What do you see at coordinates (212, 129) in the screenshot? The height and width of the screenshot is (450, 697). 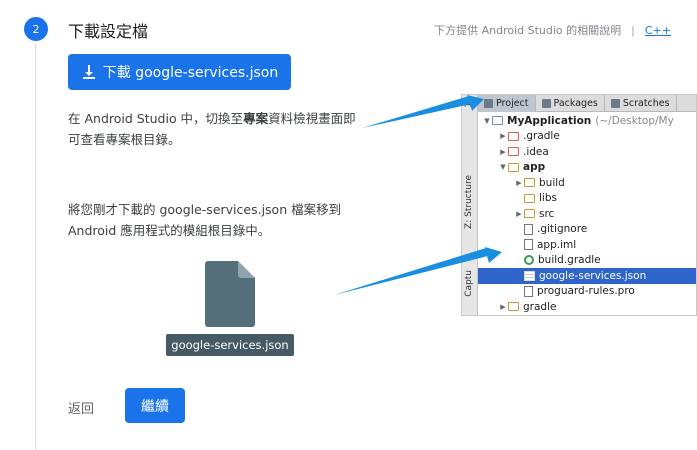 I see `instruction-project-view: 在 Android Studio 中，切換至專案資料檢視畫面即可查看專案根目錄。` at bounding box center [212, 129].